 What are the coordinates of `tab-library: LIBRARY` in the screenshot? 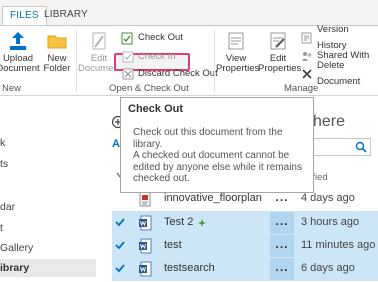 It's located at (66, 16).